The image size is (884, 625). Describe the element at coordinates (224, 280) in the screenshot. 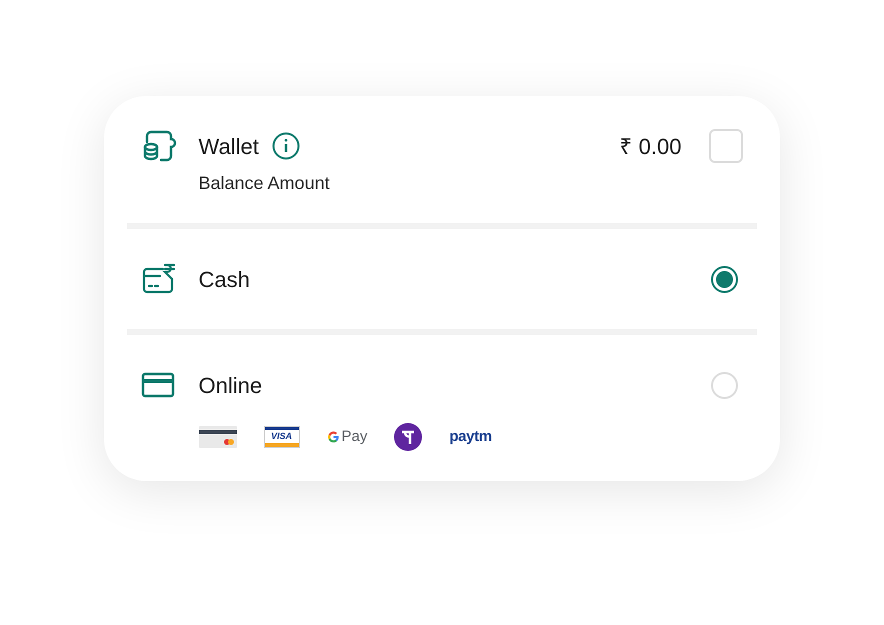

I see `option-label: Cash` at that location.